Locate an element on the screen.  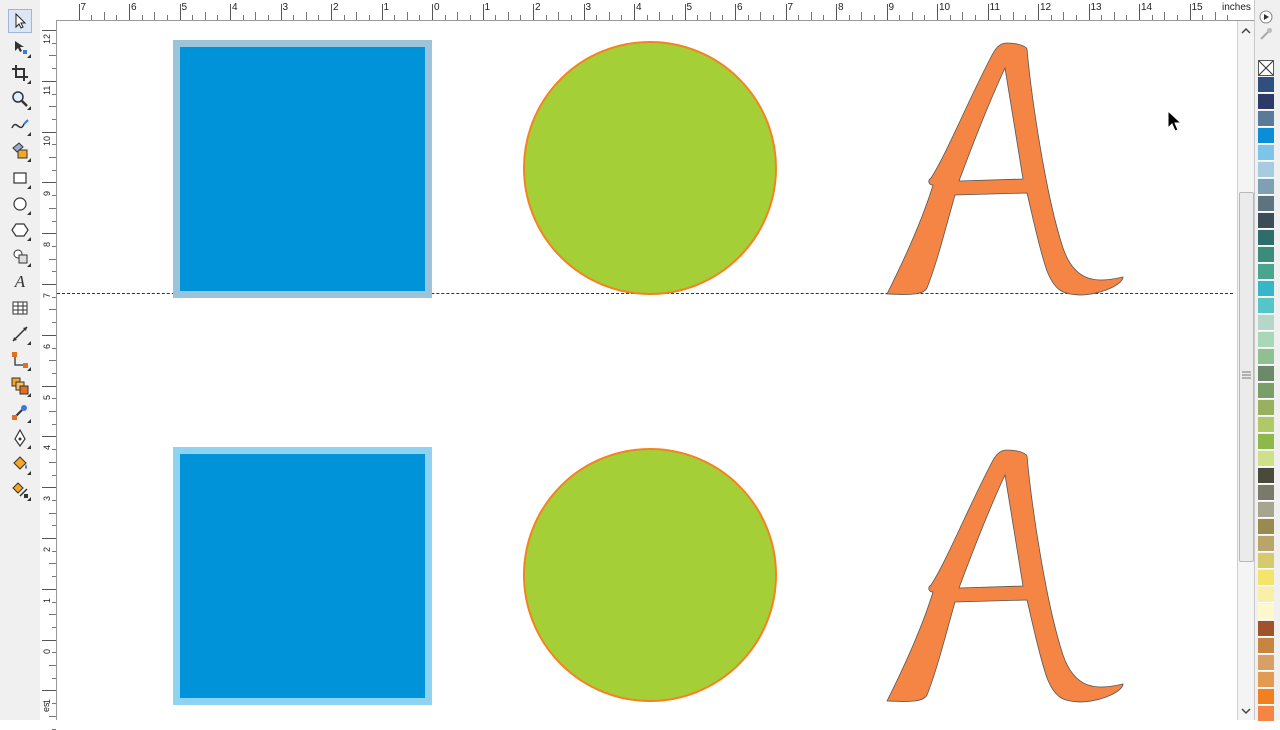
dimension-tool is located at coordinates (20, 334).